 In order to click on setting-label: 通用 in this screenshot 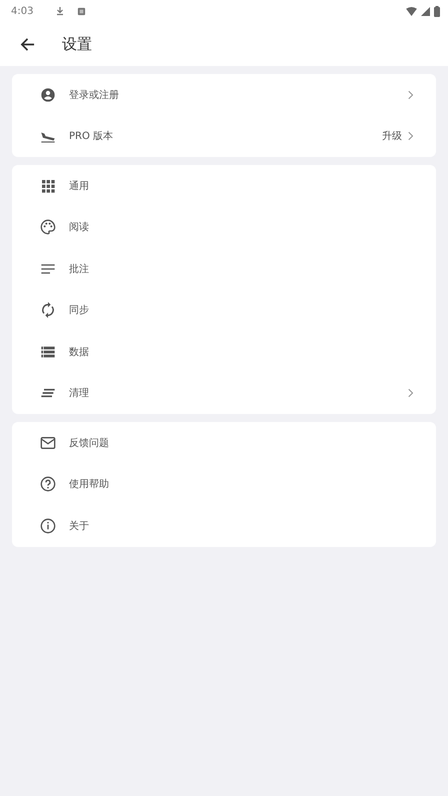, I will do `click(79, 185)`.